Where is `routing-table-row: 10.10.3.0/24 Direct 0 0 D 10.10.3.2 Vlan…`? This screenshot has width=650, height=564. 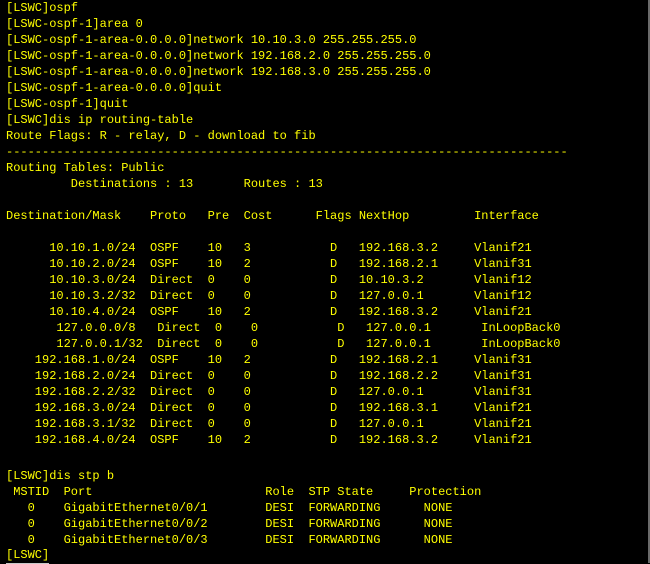
routing-table-row: 10.10.3.0/24 Direct 0 0 D 10.10.3.2 Vlan… is located at coordinates (269, 280).